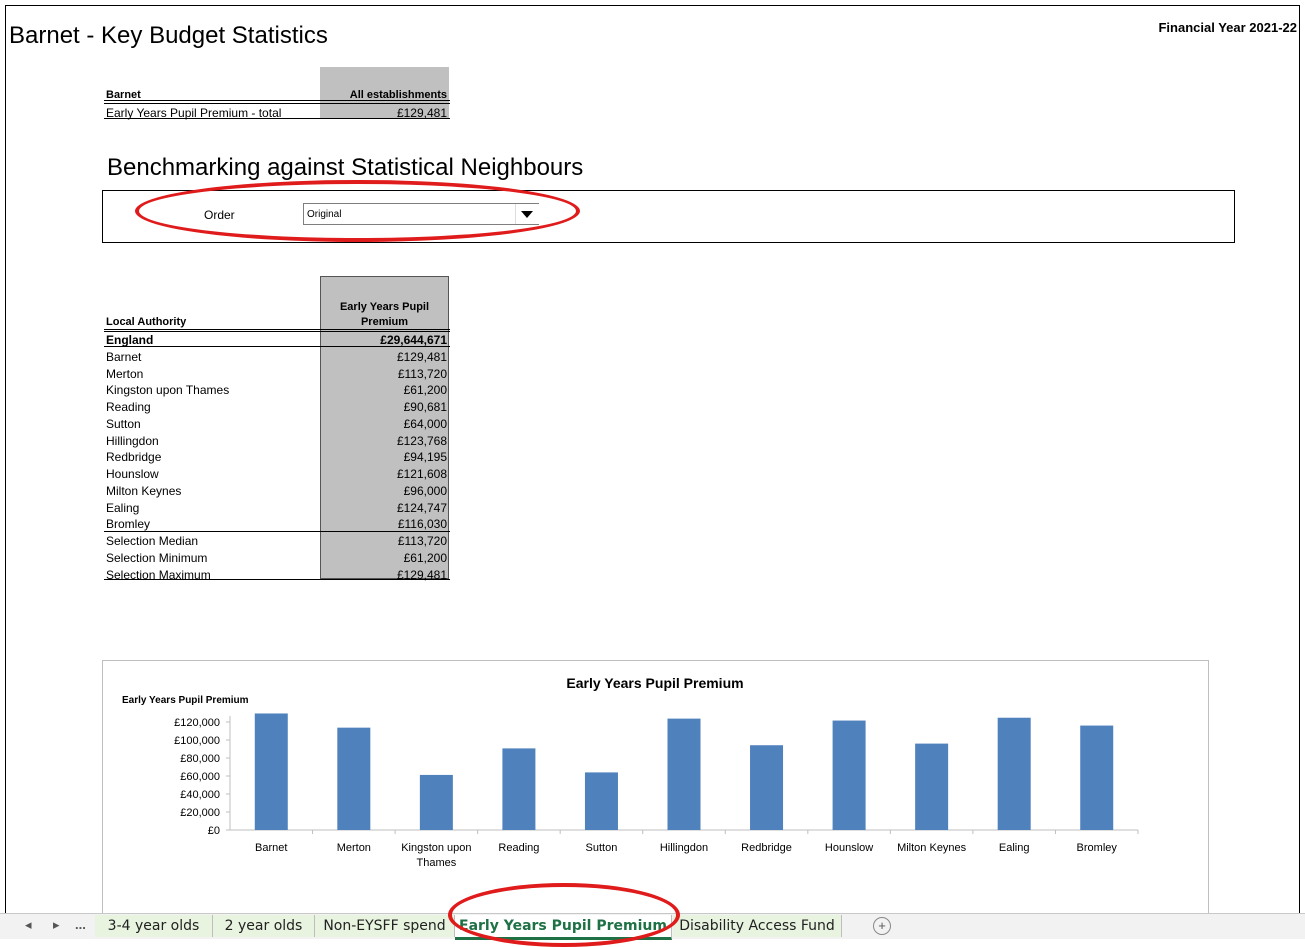  I want to click on table-row-value: £90,681, so click(425, 407).